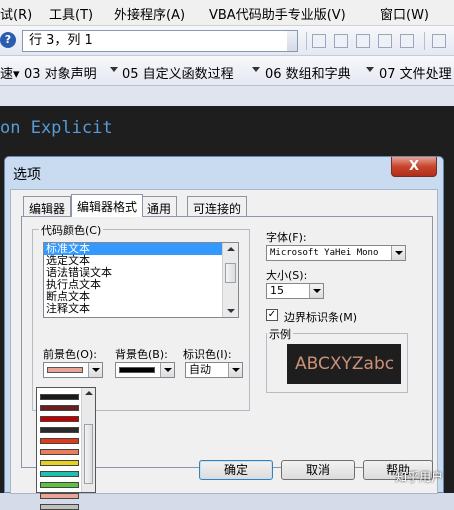 The width and height of the screenshot is (454, 510). What do you see at coordinates (56, 128) in the screenshot?
I see `code-line: on Explicit` at bounding box center [56, 128].